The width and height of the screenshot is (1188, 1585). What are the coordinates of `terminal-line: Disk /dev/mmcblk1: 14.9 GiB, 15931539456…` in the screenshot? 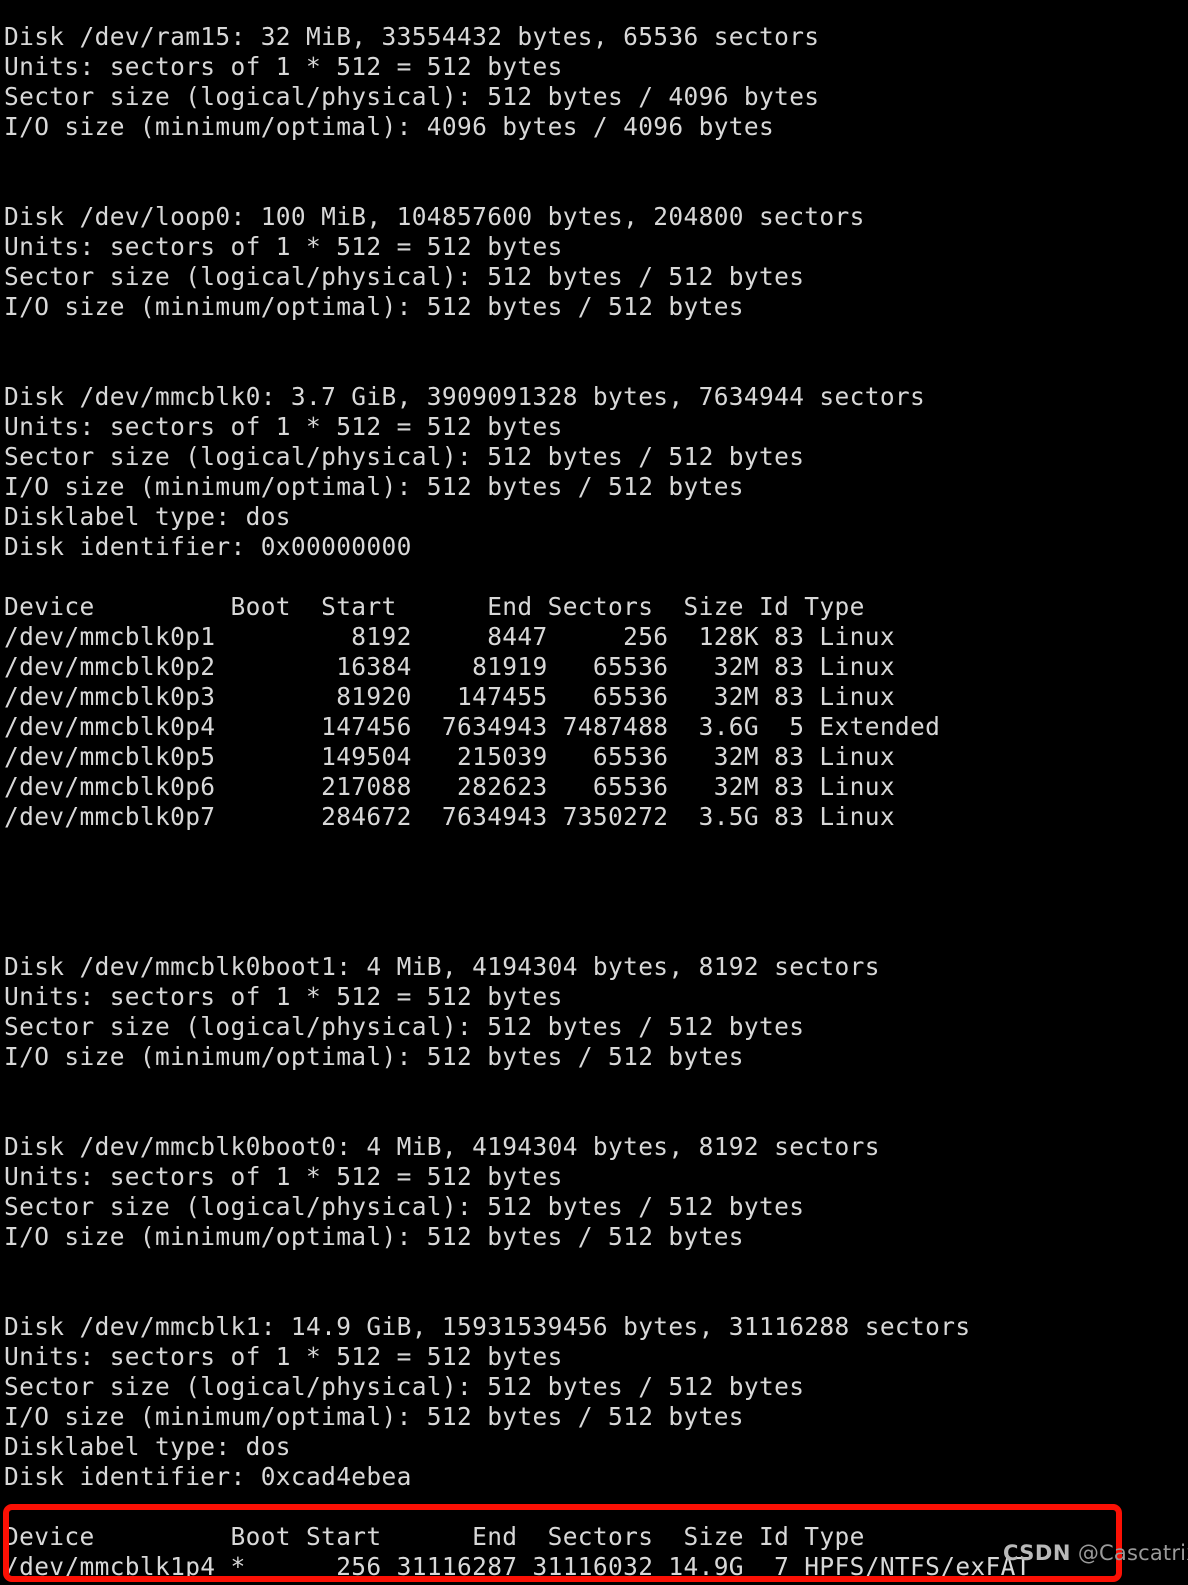 It's located at (487, 1326).